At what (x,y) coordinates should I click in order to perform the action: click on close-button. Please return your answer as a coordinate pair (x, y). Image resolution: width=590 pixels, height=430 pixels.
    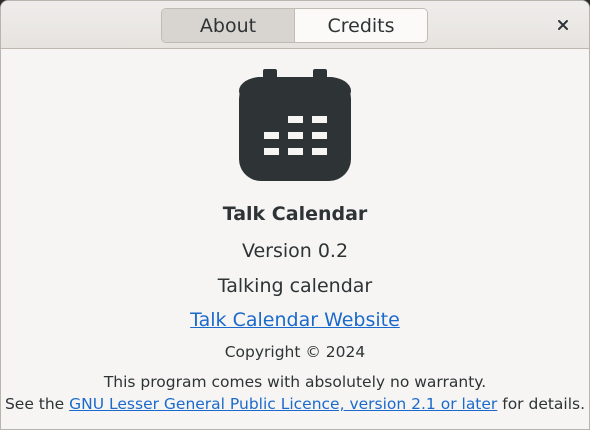
    Looking at the image, I should click on (563, 25).